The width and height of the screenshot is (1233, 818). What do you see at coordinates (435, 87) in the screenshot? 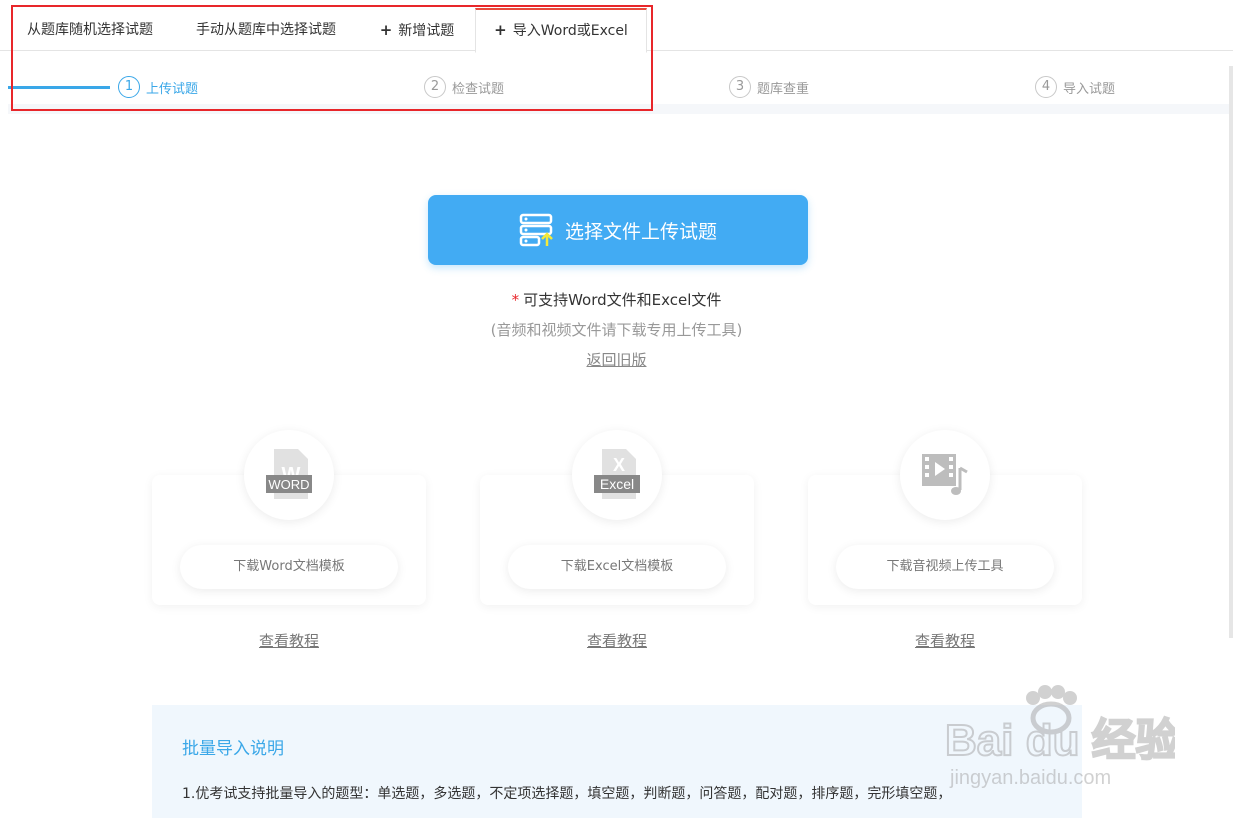
I see `step-number: 2` at bounding box center [435, 87].